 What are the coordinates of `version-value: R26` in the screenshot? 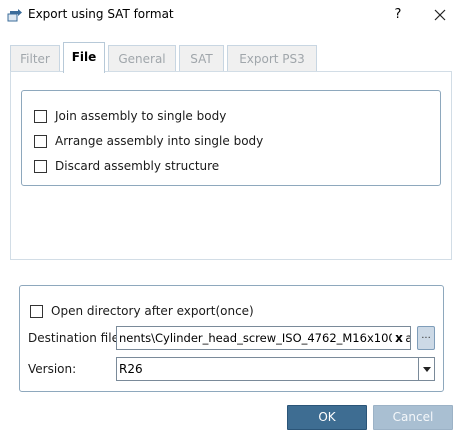 It's located at (131, 369).